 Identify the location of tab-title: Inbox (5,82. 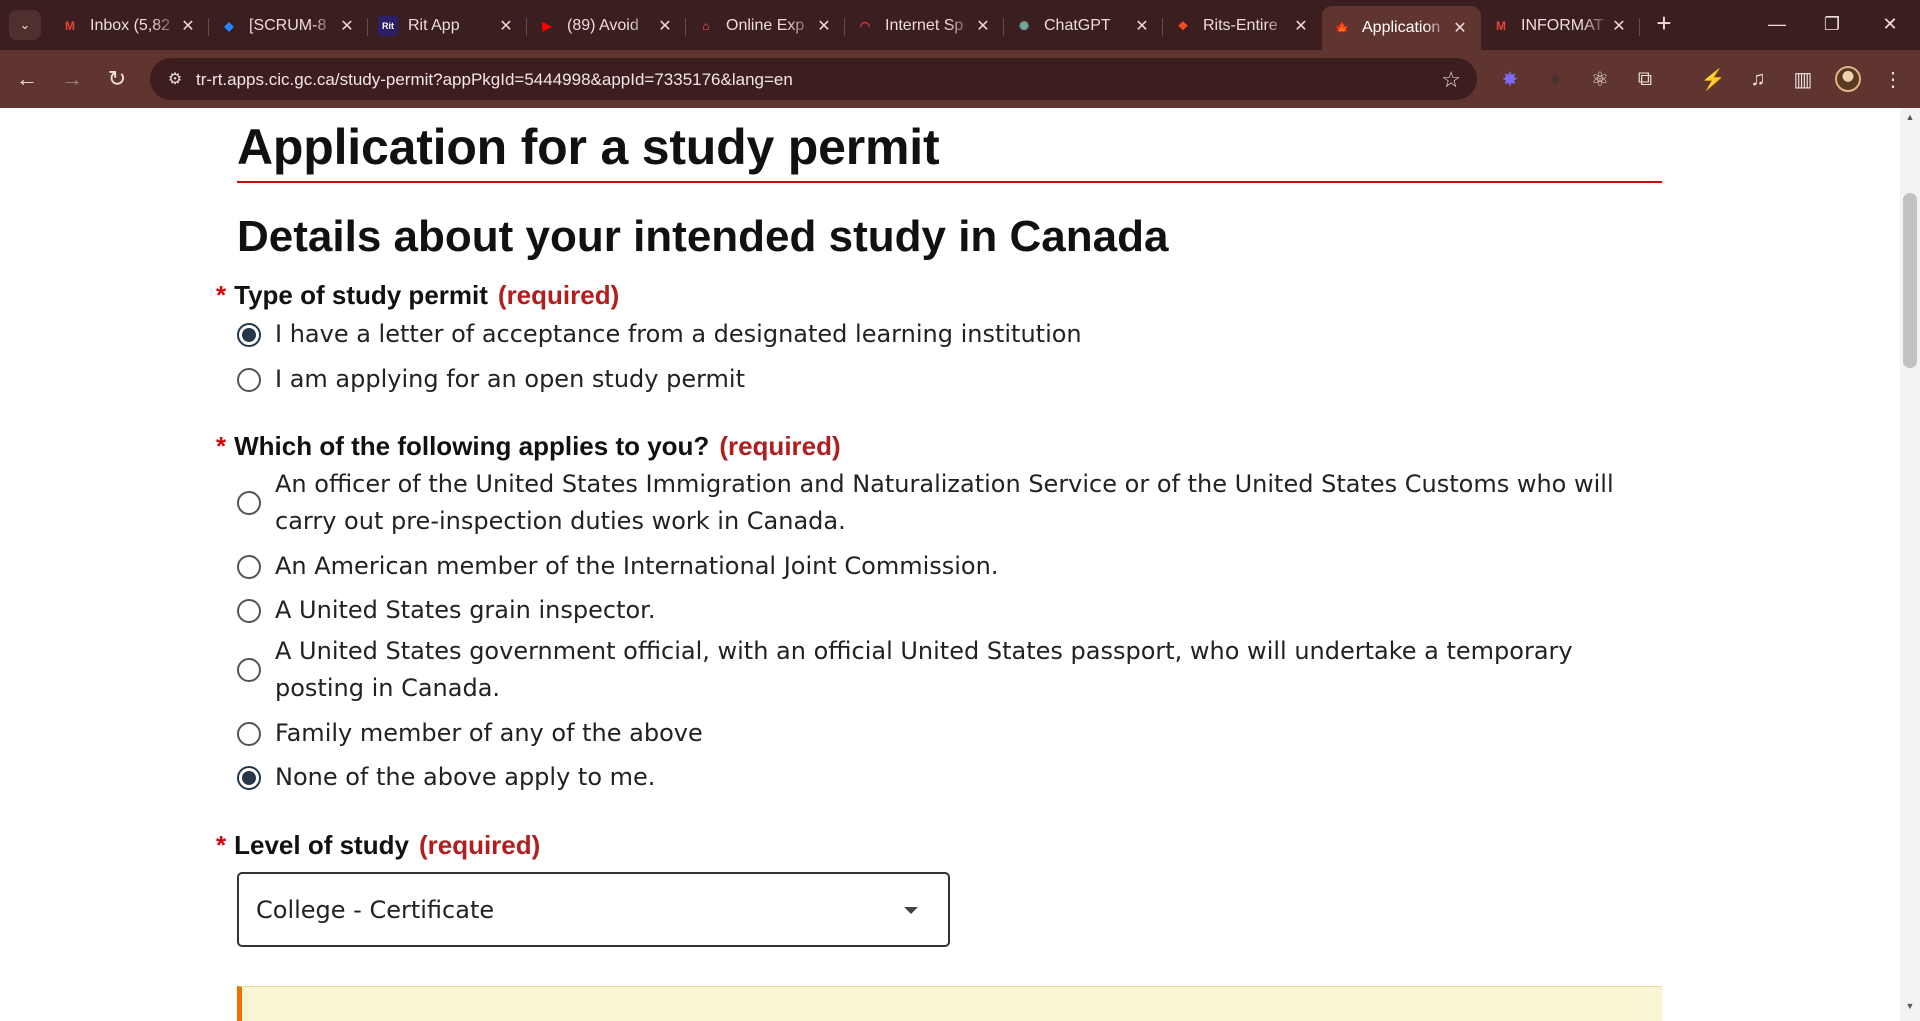
(134, 26).